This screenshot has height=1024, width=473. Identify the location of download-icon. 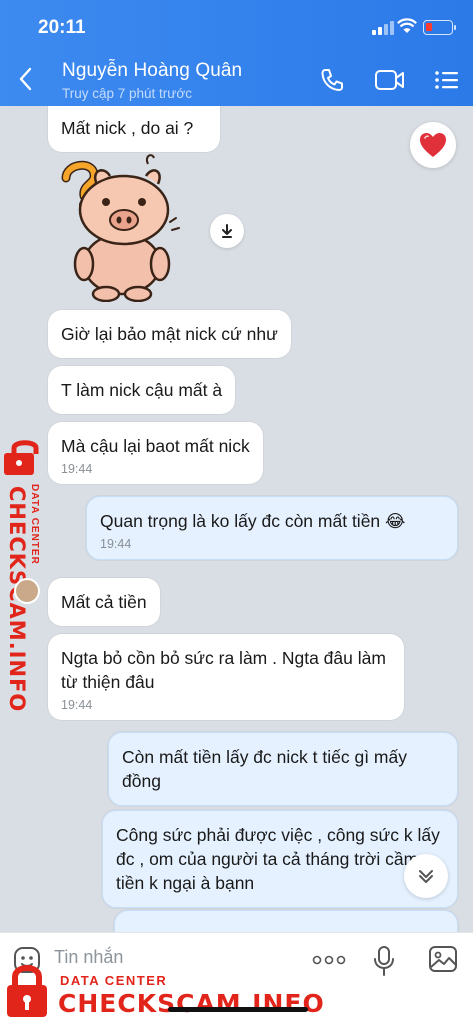
(227, 231).